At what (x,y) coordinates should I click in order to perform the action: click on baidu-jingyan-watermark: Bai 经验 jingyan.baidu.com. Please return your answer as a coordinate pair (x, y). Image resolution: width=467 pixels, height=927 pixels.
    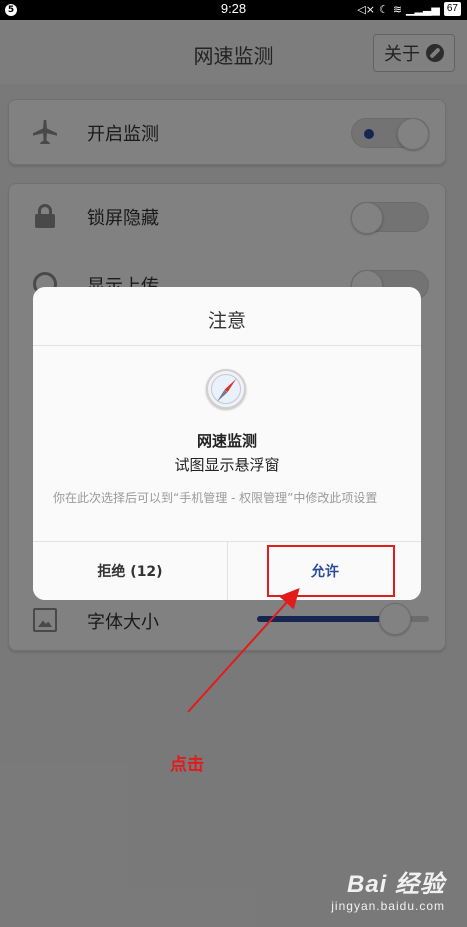
    Looking at the image, I should click on (388, 888).